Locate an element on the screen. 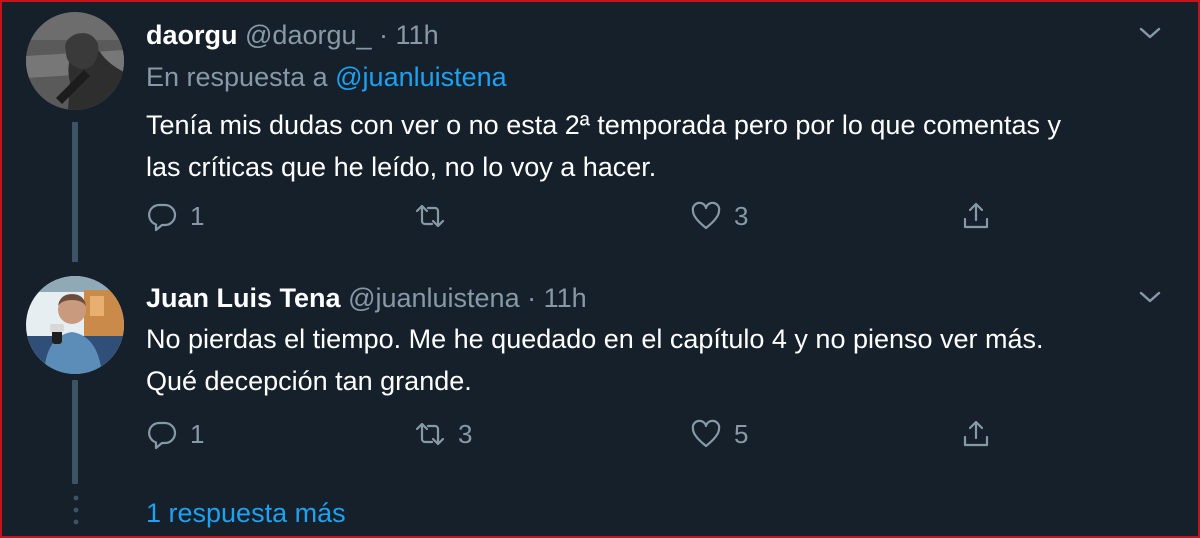 The height and width of the screenshot is (538, 1200). like-count: 3 is located at coordinates (741, 215).